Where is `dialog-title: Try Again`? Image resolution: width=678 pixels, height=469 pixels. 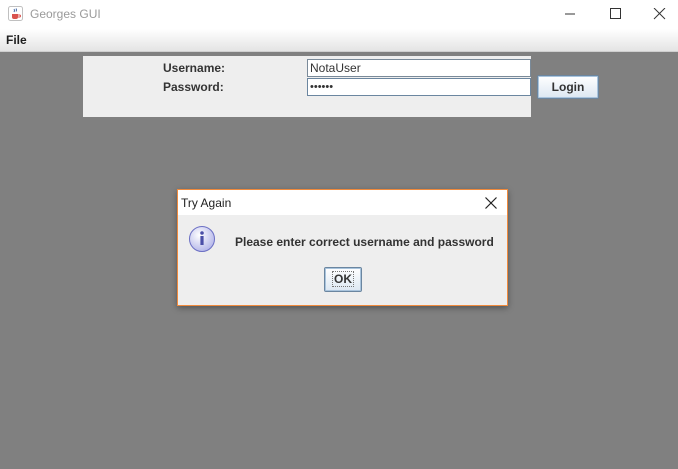
dialog-title: Try Again is located at coordinates (206, 203).